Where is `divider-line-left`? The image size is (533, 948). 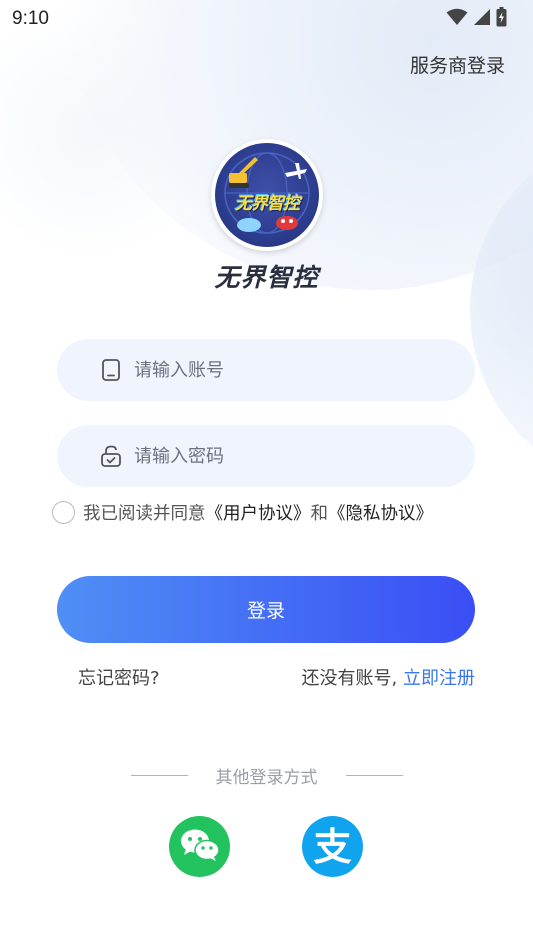 divider-line-left is located at coordinates (159, 775).